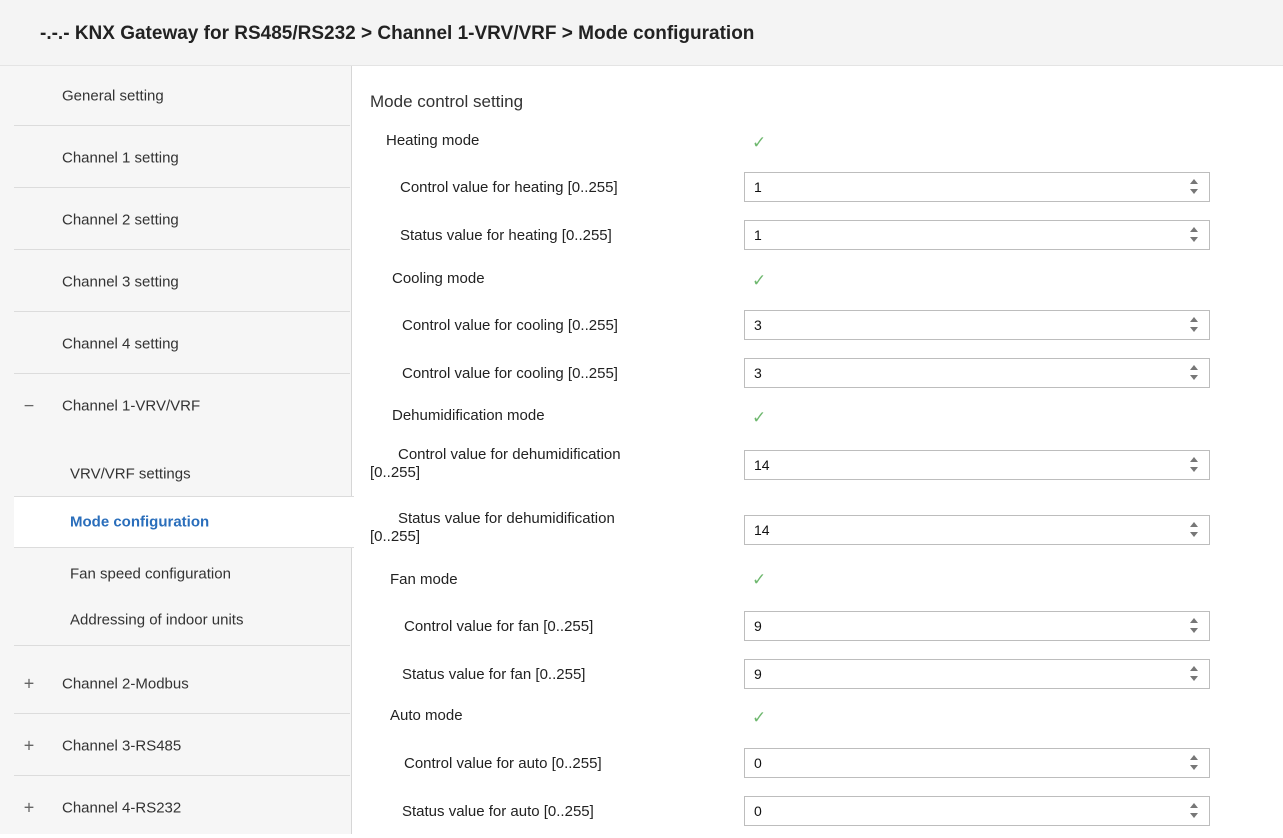 This screenshot has width=1283, height=838. What do you see at coordinates (509, 187) in the screenshot?
I see `control-value-heating-label: Control value for heating [0..255]` at bounding box center [509, 187].